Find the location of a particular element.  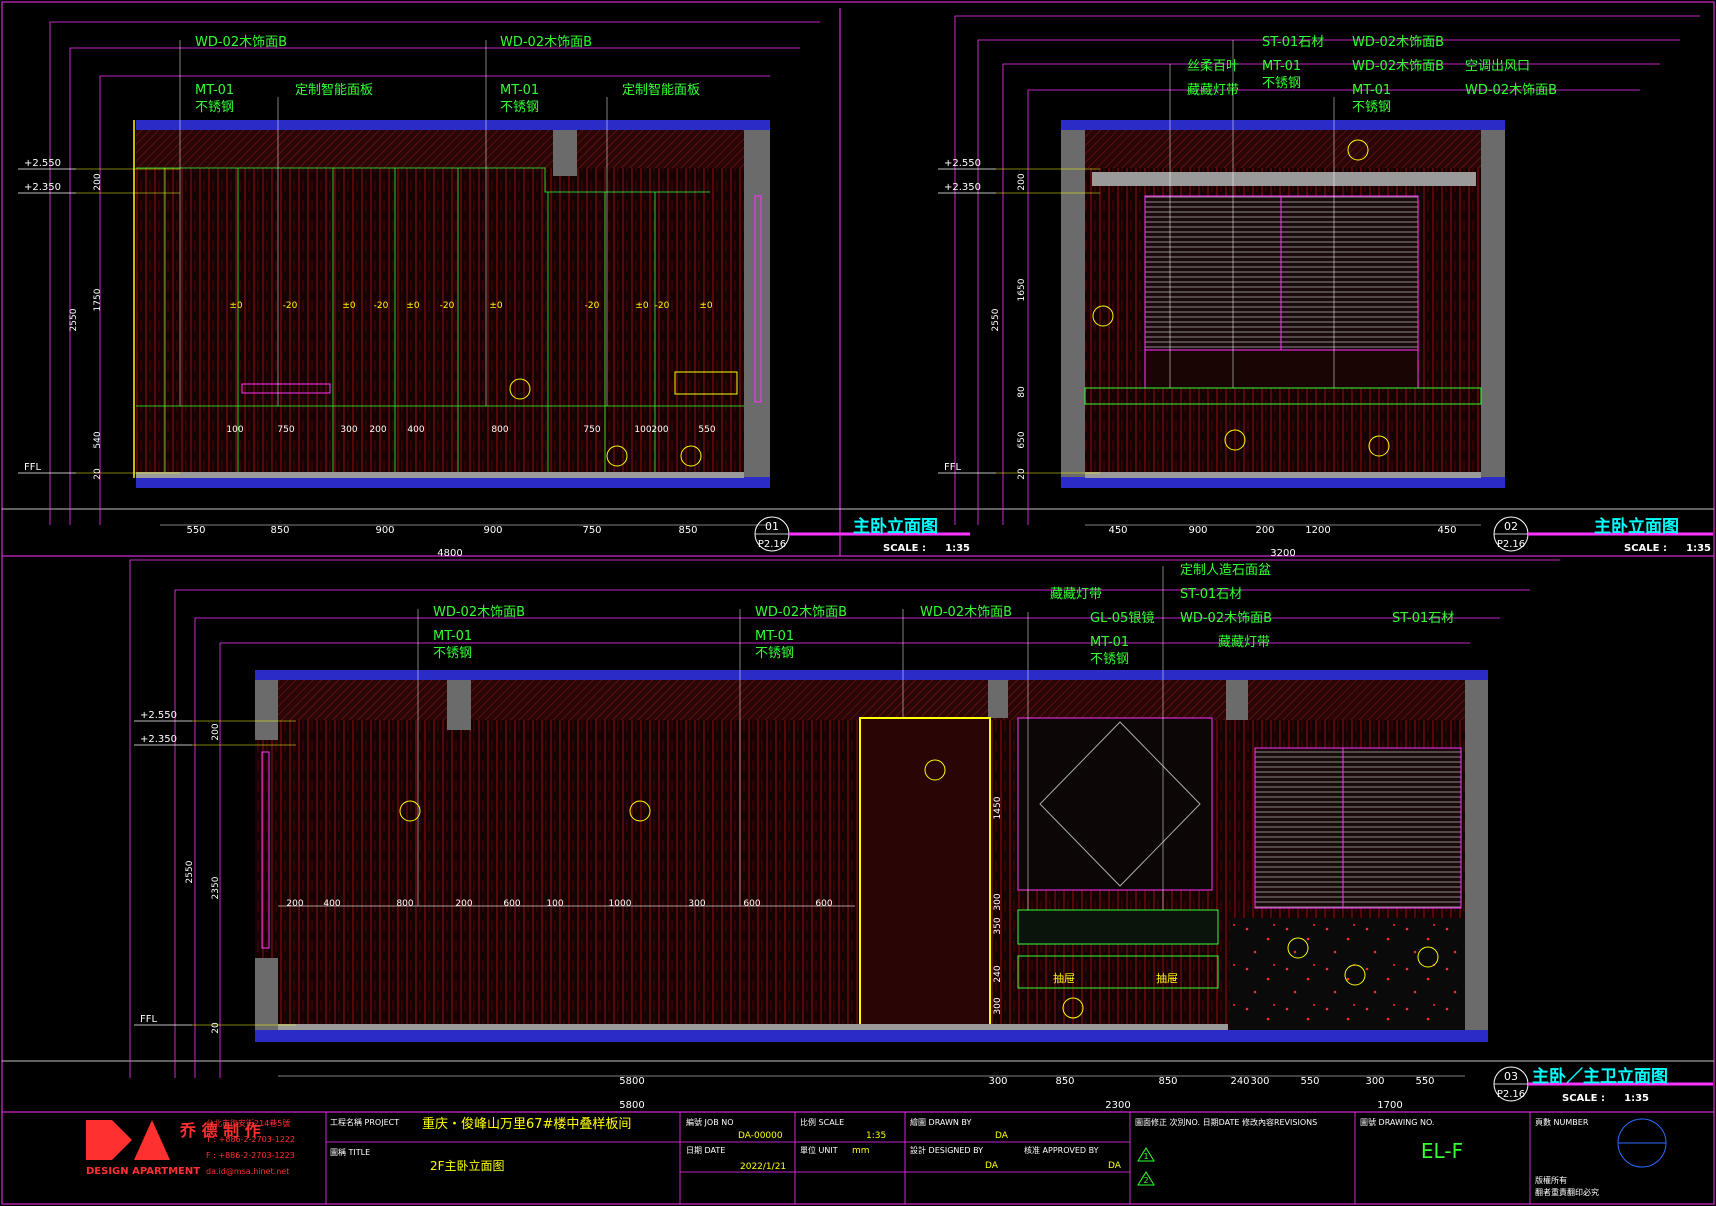

elevation-title: 主卧／主卫立面图 is located at coordinates (1600, 1076).